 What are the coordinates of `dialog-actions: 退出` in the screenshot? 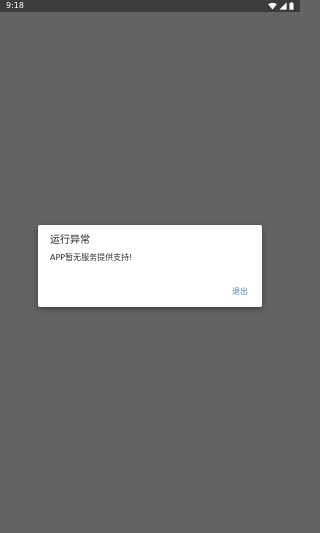 It's located at (240, 292).